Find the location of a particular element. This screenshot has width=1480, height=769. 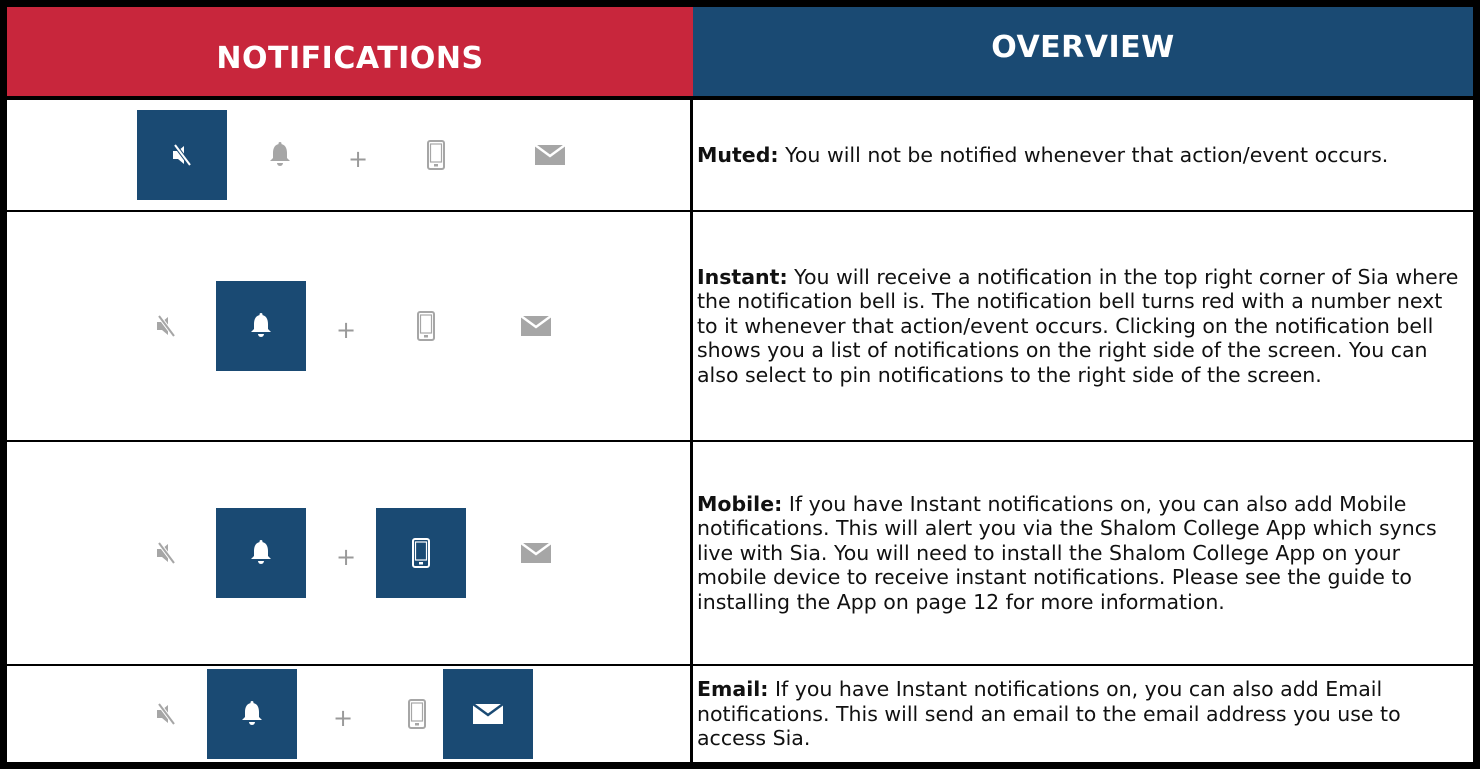

icon-set-email: + is located at coordinates (350, 714).